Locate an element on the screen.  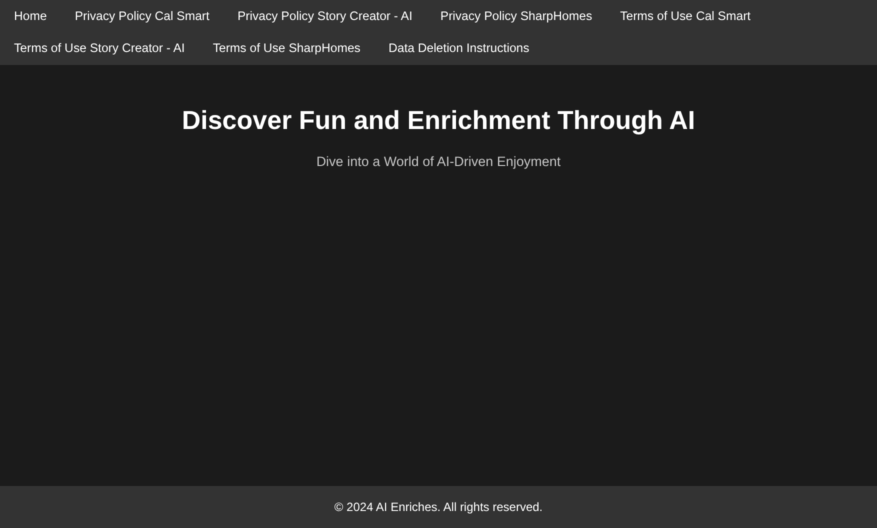
nav-link: Privacy Policy SharpHomes is located at coordinates (516, 16).